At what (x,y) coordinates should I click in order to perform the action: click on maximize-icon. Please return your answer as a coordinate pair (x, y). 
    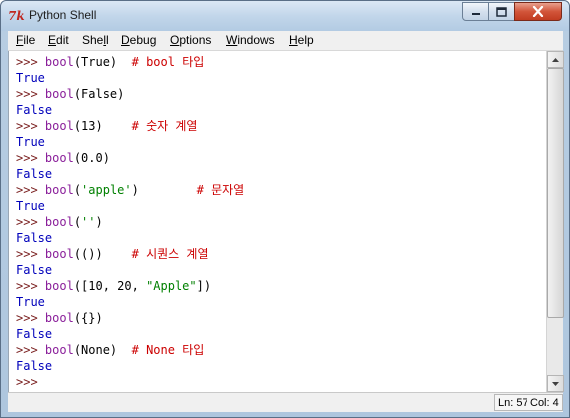
    Looking at the image, I should click on (501, 11).